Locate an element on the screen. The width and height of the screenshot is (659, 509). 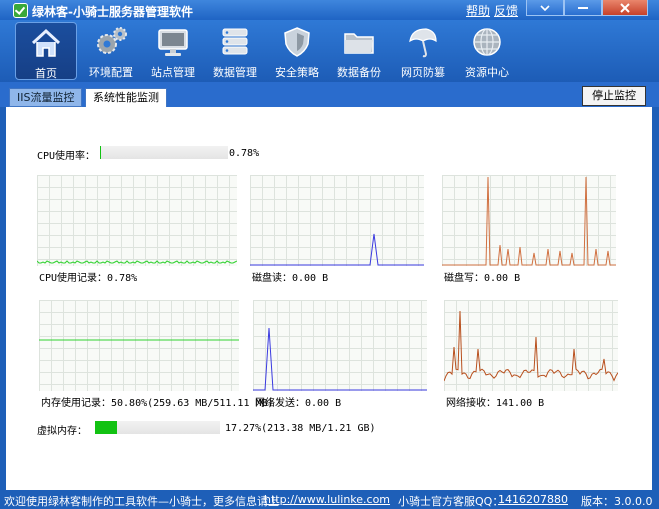
app-logo-icon is located at coordinates (20, 10).